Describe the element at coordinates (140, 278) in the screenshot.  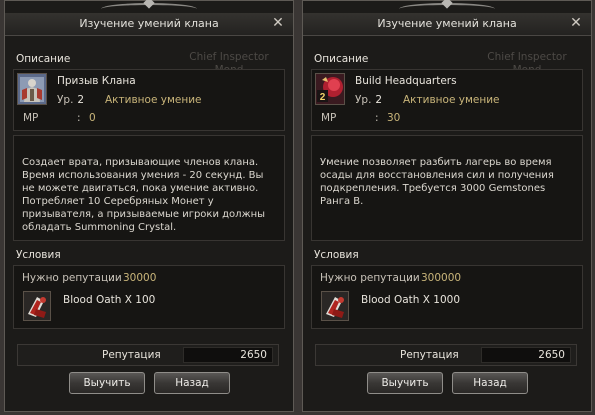
I see `reputation-needed-value: 30000` at that location.